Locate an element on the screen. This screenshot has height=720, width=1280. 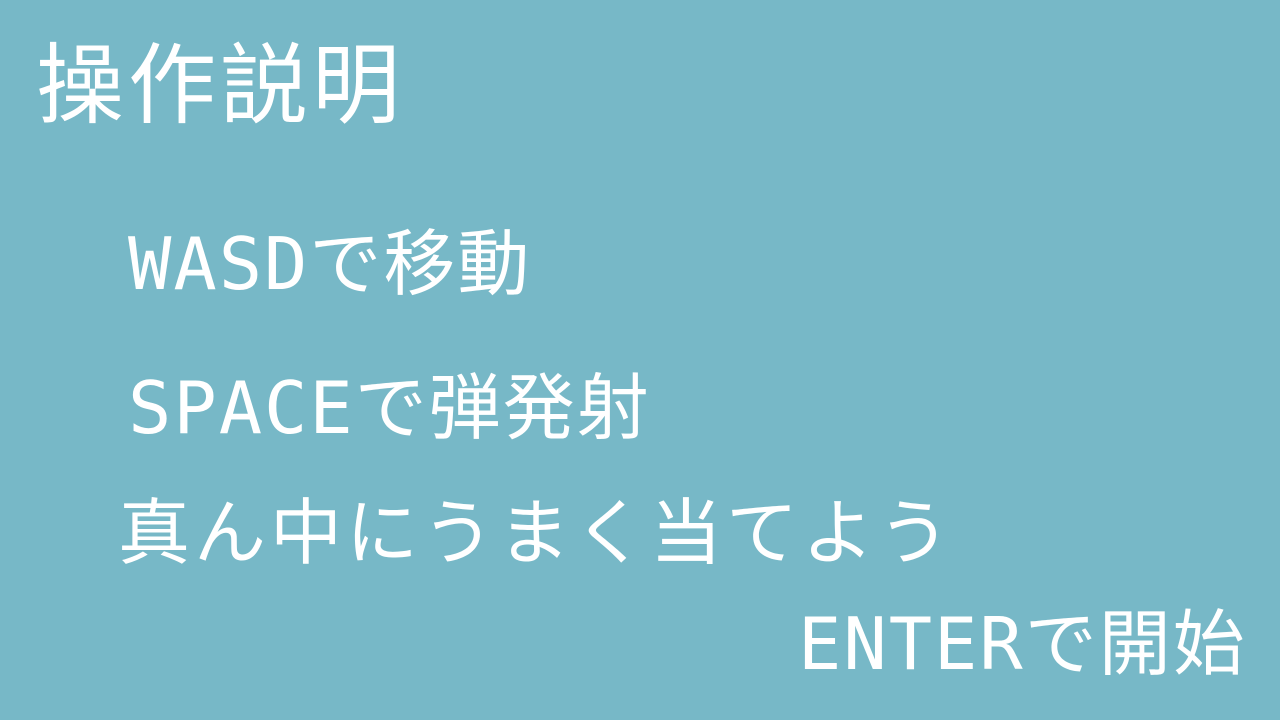
instruction-move: WASDで移動 is located at coordinates (330, 264).